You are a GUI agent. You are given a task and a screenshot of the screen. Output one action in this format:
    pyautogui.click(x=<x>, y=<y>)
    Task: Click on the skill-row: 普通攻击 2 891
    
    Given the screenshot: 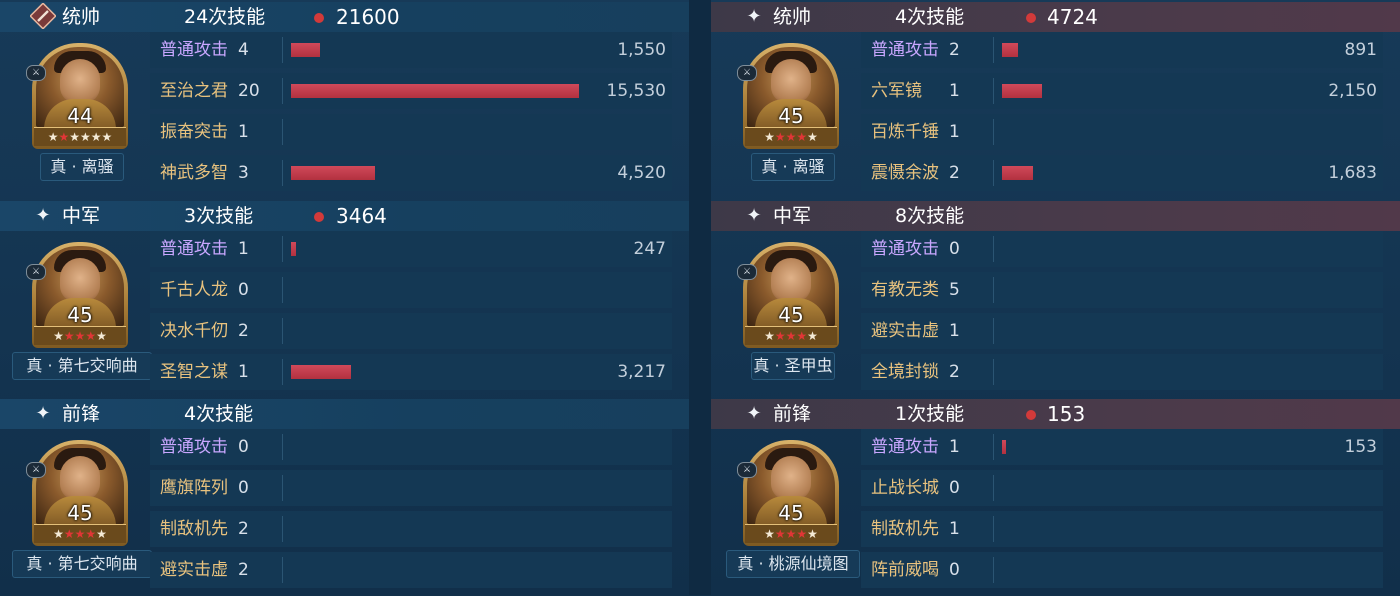 What is the action you would take?
    pyautogui.click(x=1122, y=50)
    